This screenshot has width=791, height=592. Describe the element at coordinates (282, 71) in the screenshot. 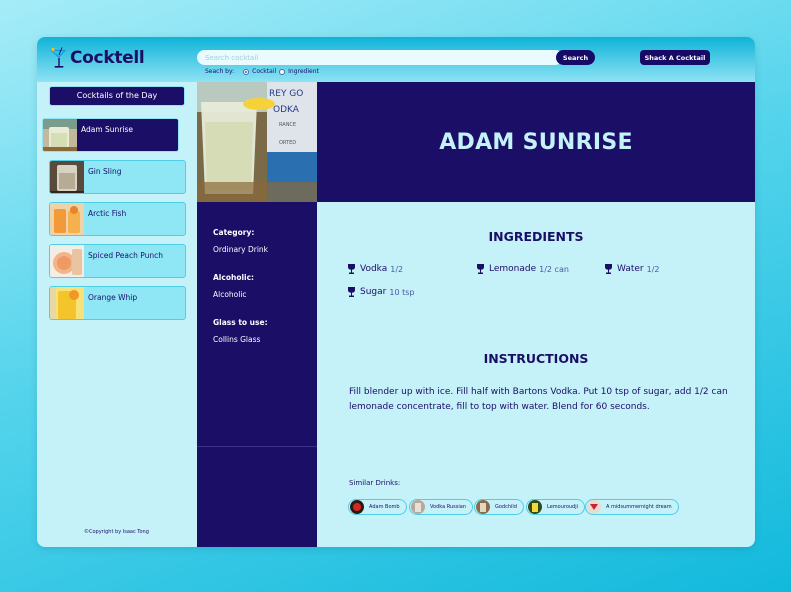

I see `ingredient-radio` at that location.